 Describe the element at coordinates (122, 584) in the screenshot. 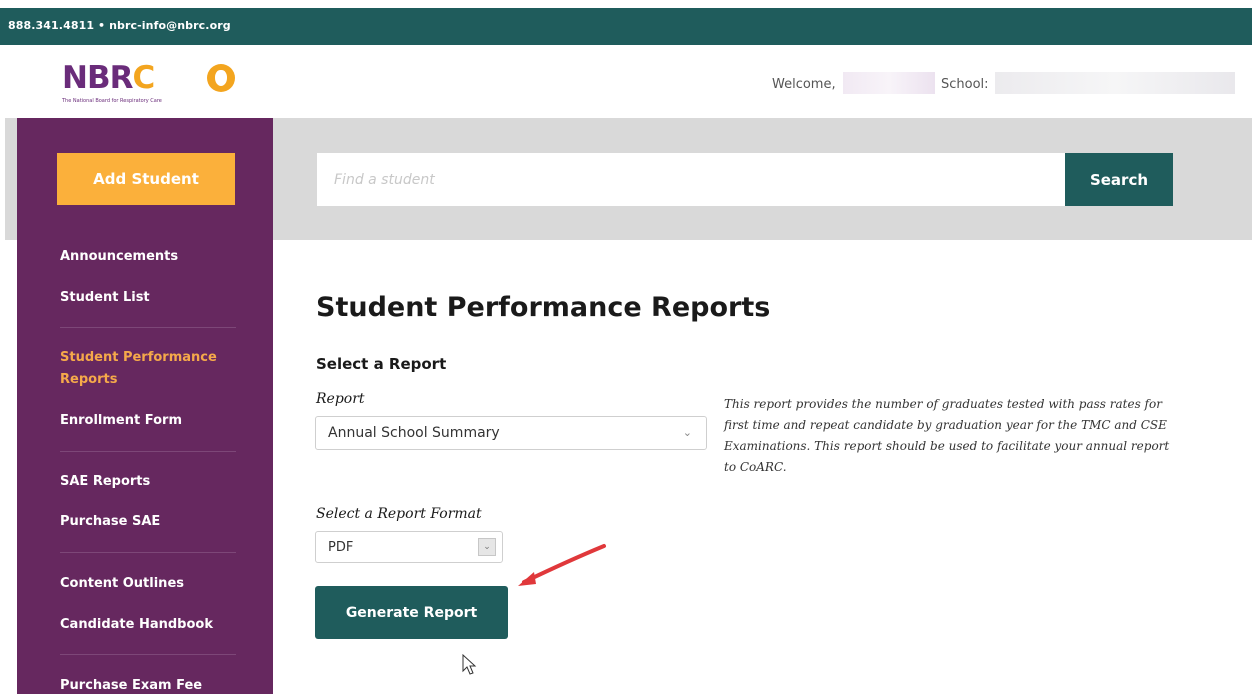

I see `sidebar-item-content-outlines: Content Outlines` at that location.